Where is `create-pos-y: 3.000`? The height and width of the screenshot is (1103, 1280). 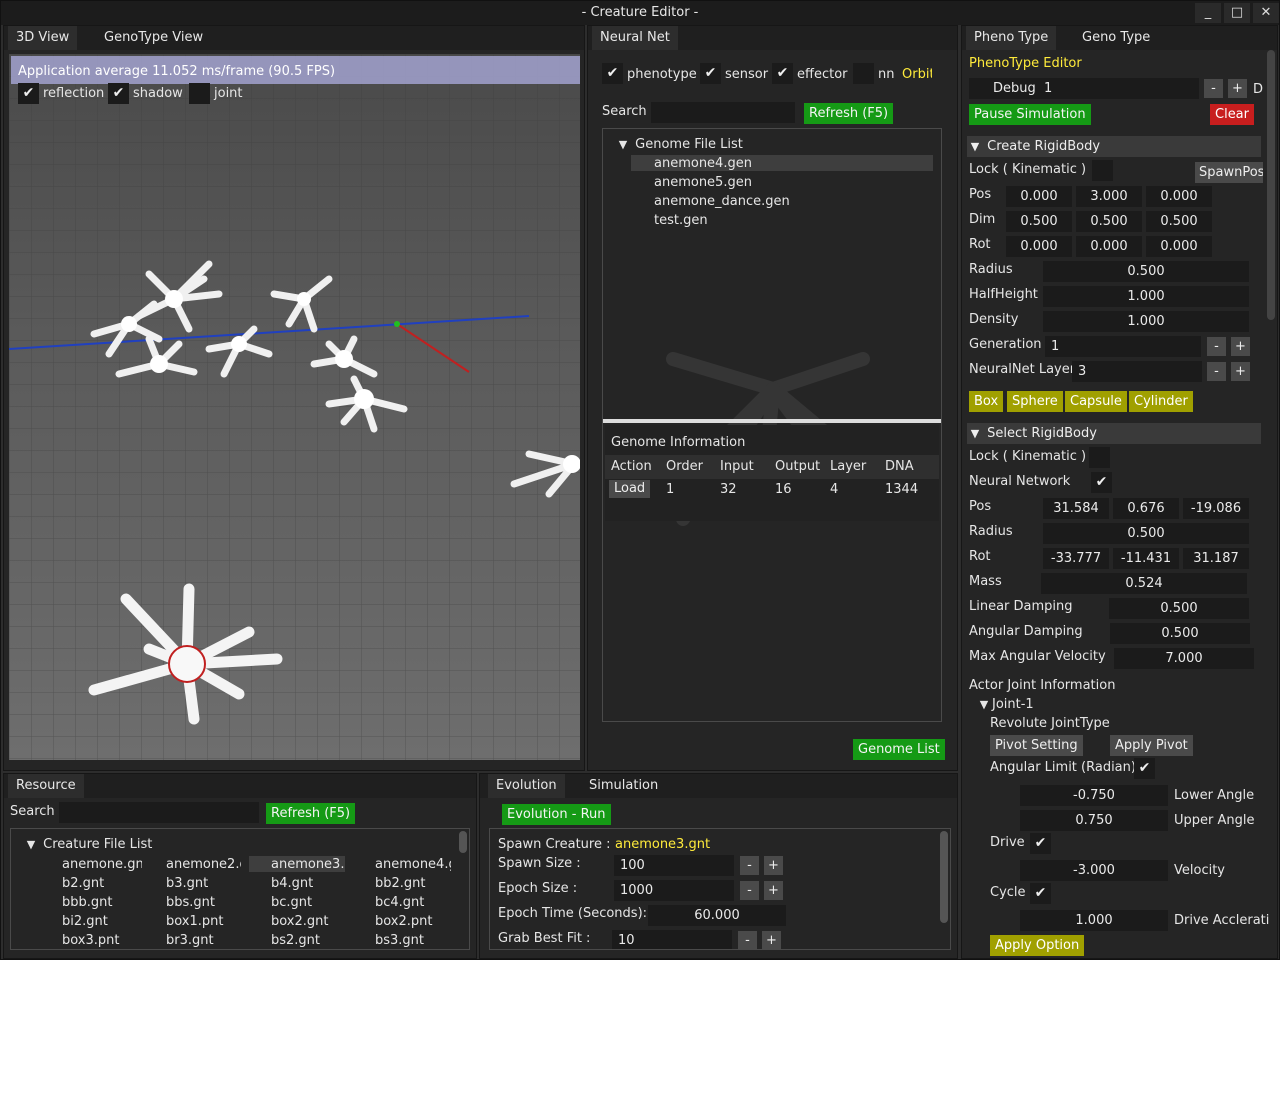
create-pos-y: 3.000 is located at coordinates (1109, 196).